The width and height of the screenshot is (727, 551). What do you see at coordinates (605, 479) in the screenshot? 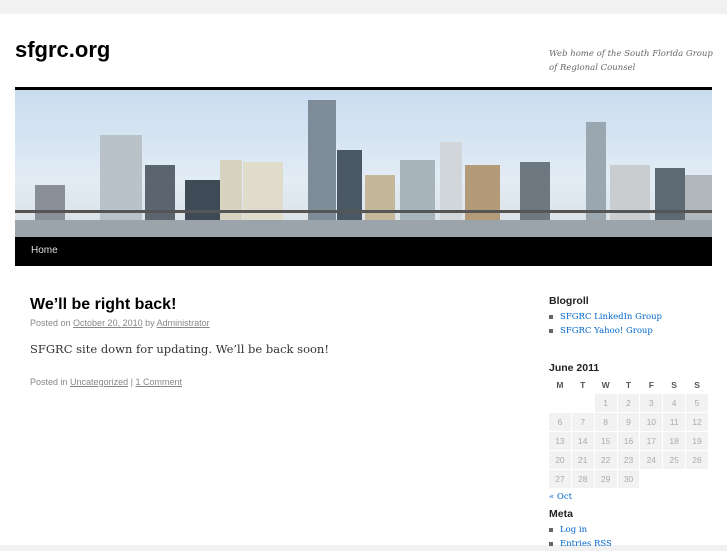
I see `calendar-day: 29` at bounding box center [605, 479].